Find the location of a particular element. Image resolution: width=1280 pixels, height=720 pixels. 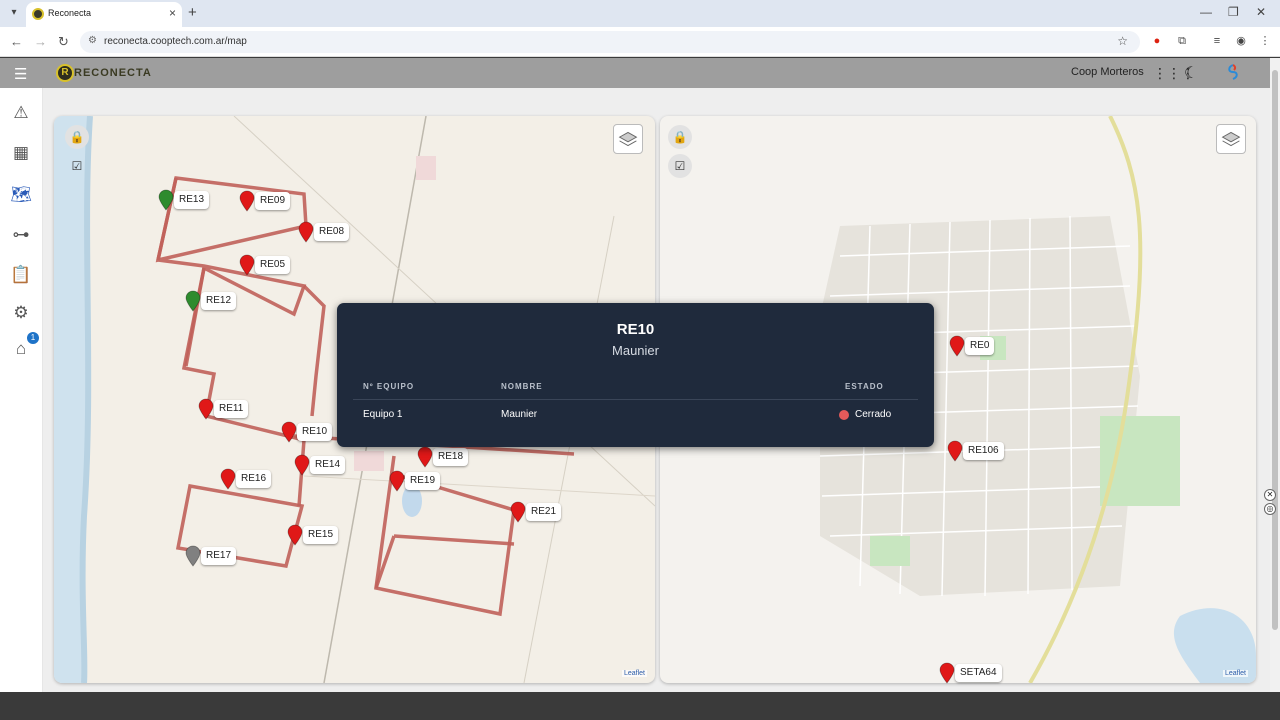

sidebar-network-tree-icon: ⊶ is located at coordinates (21, 235).